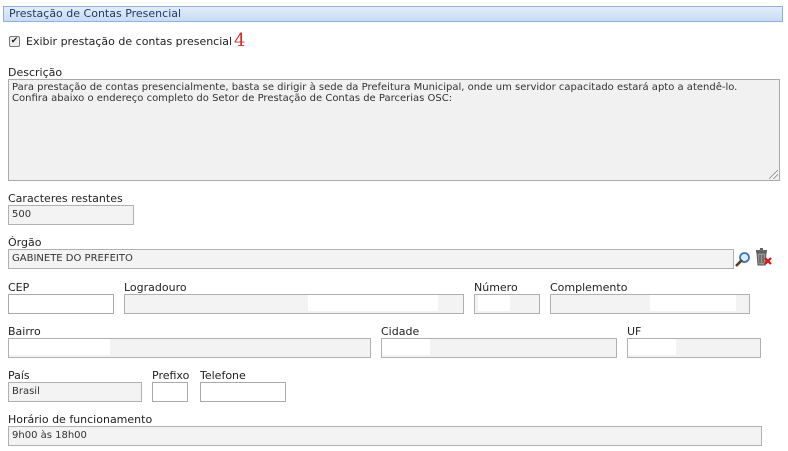  I want to click on caracteres-field: 500, so click(71, 215).